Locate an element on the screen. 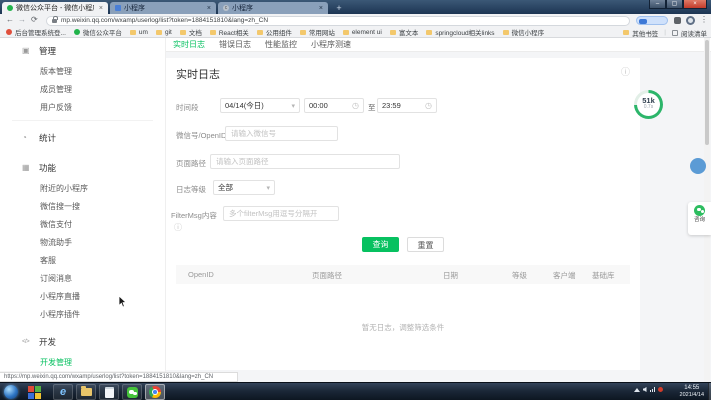 The height and width of the screenshot is (400, 711). sidebar-item-version: 版本管理 is located at coordinates (82, 71).